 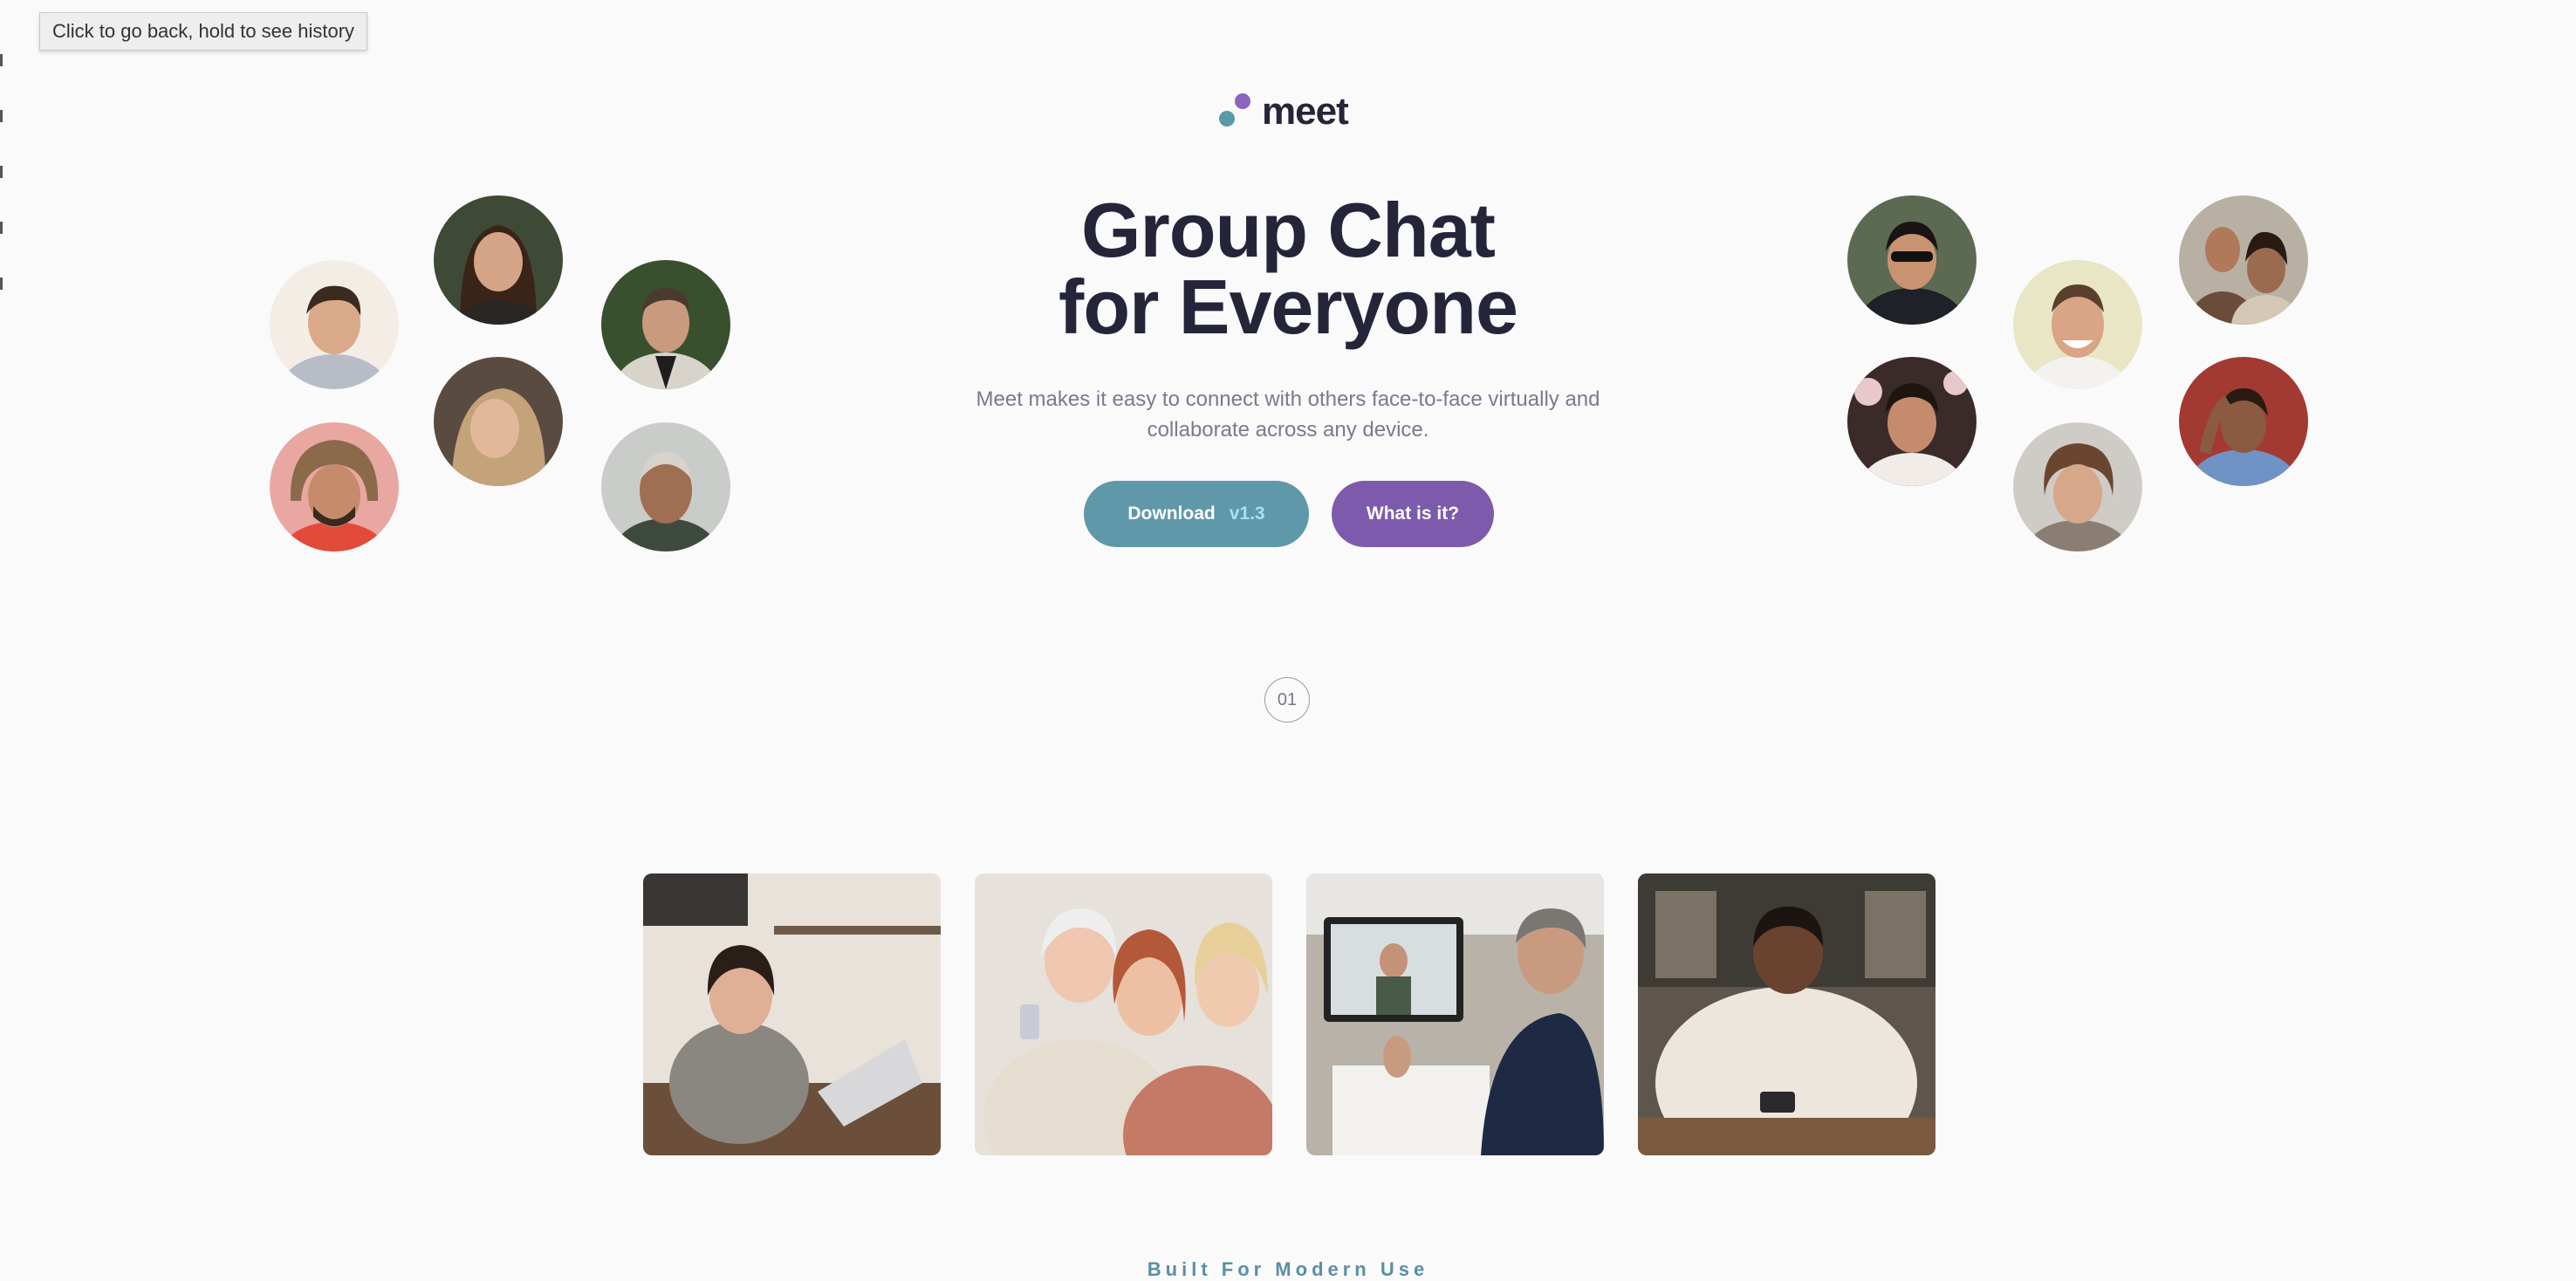 What do you see at coordinates (203, 31) in the screenshot?
I see `back-button-tooltip: Click to go back, hold to see history` at bounding box center [203, 31].